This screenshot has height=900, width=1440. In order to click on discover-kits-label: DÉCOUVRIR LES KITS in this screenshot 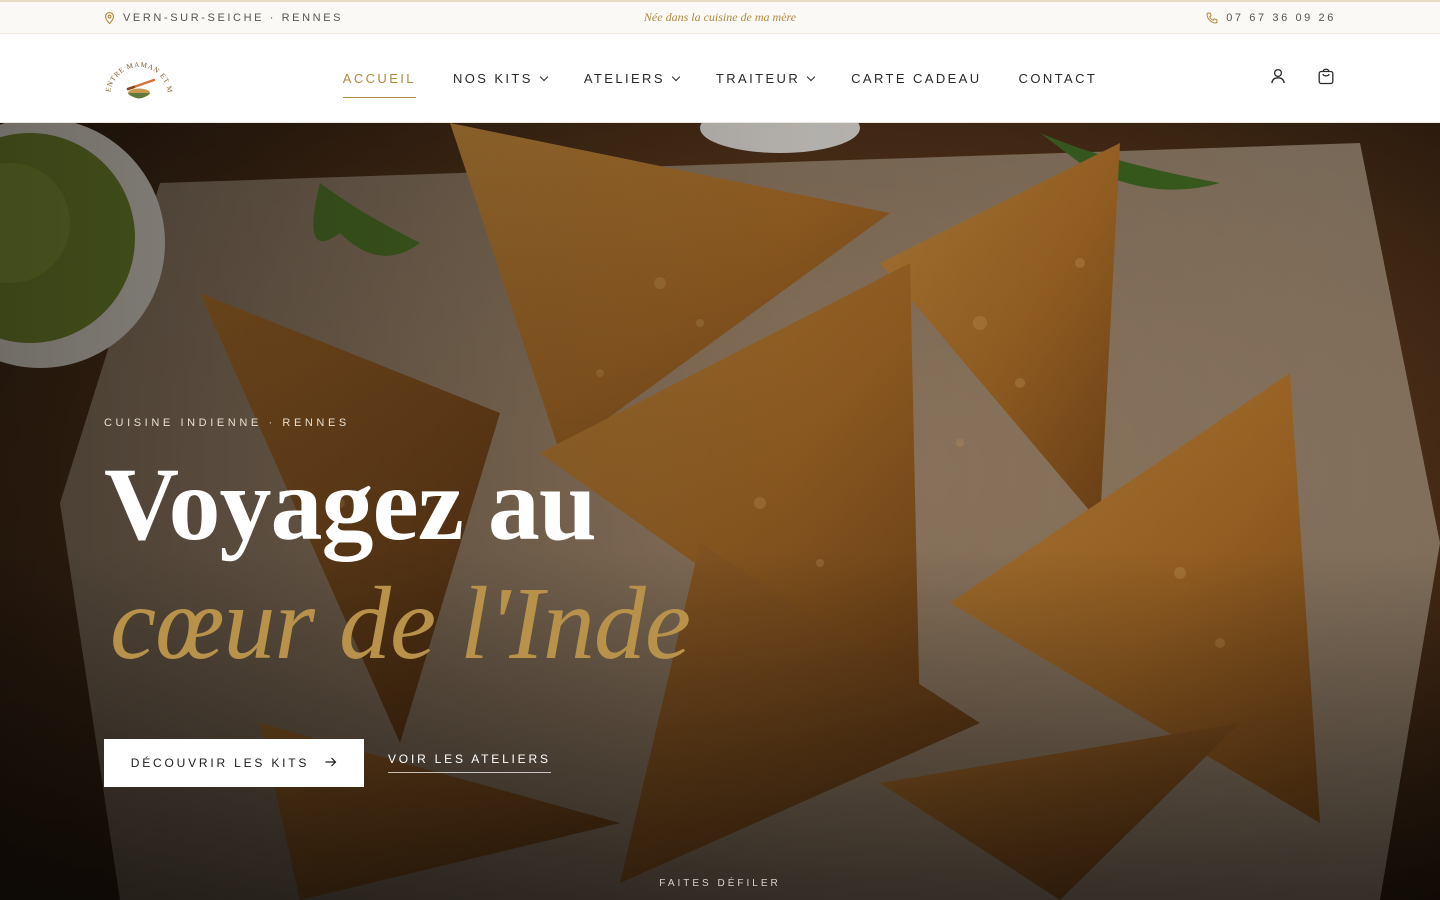, I will do `click(220, 763)`.